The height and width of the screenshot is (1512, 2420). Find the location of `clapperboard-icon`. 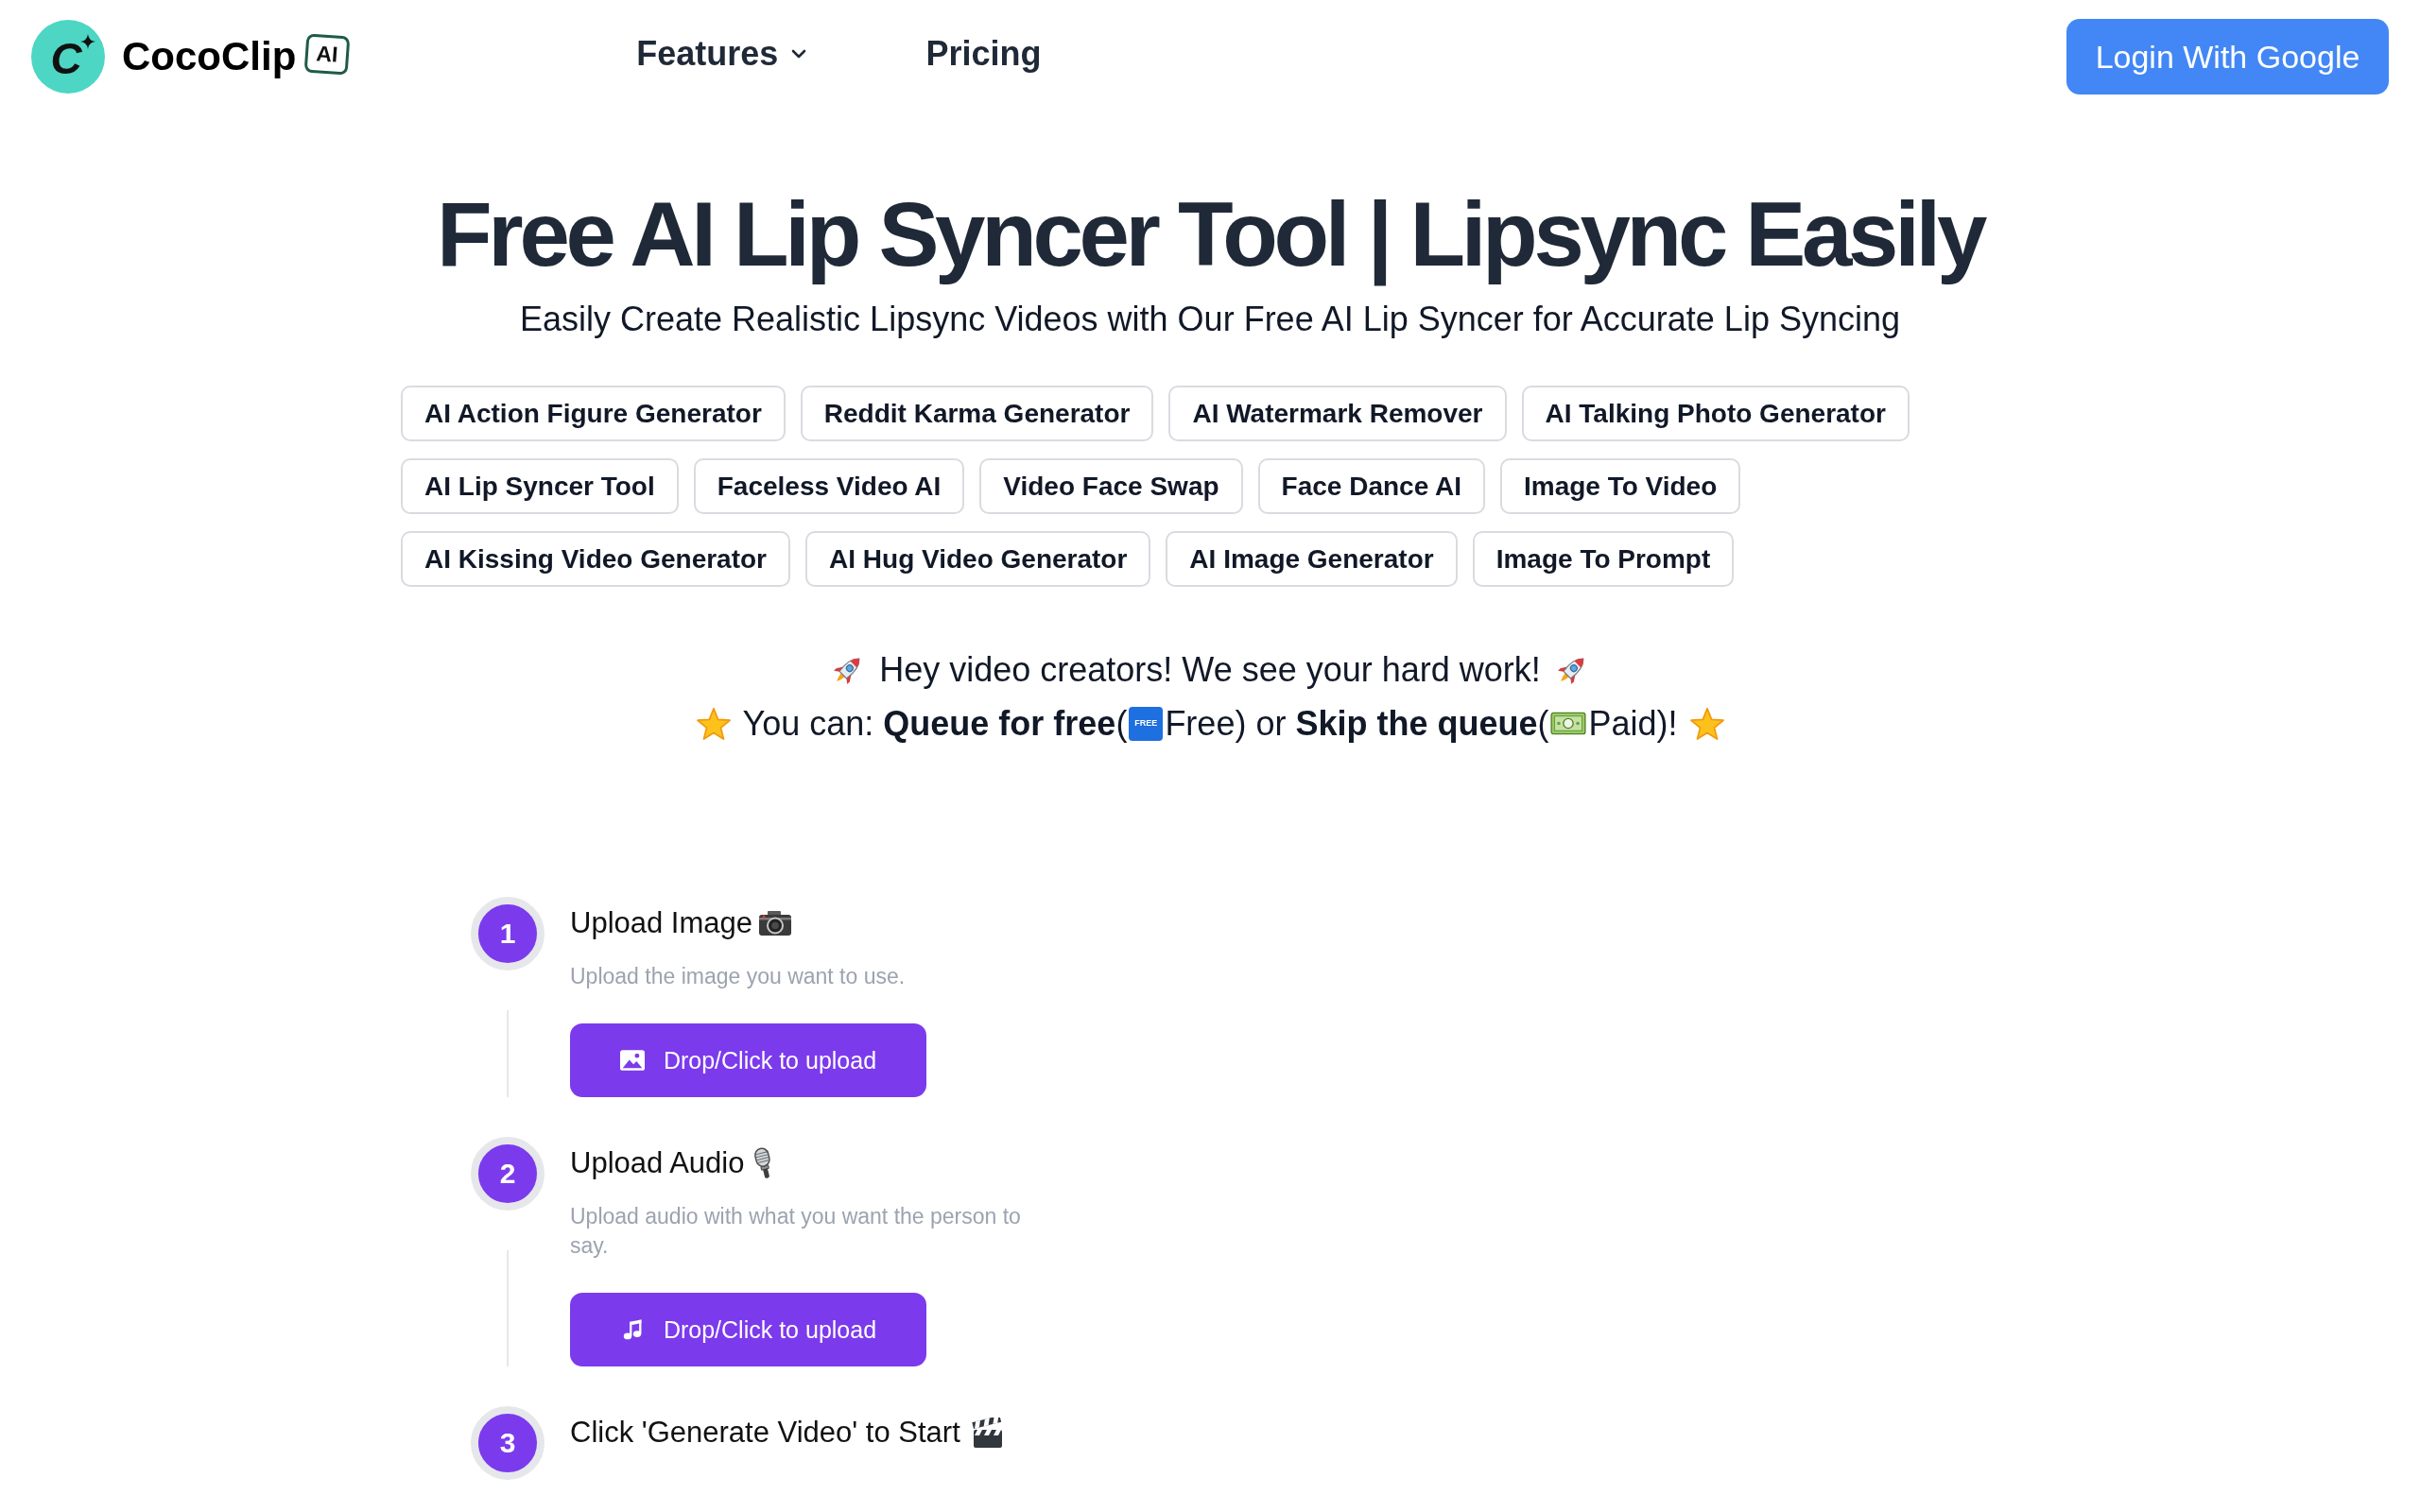

clapperboard-icon is located at coordinates (987, 1433).